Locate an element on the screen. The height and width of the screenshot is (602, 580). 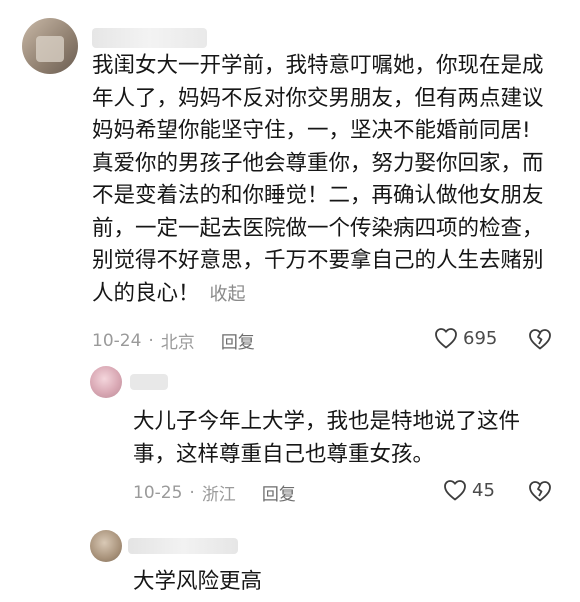
comment-line: 人的良心！ is located at coordinates (146, 293).